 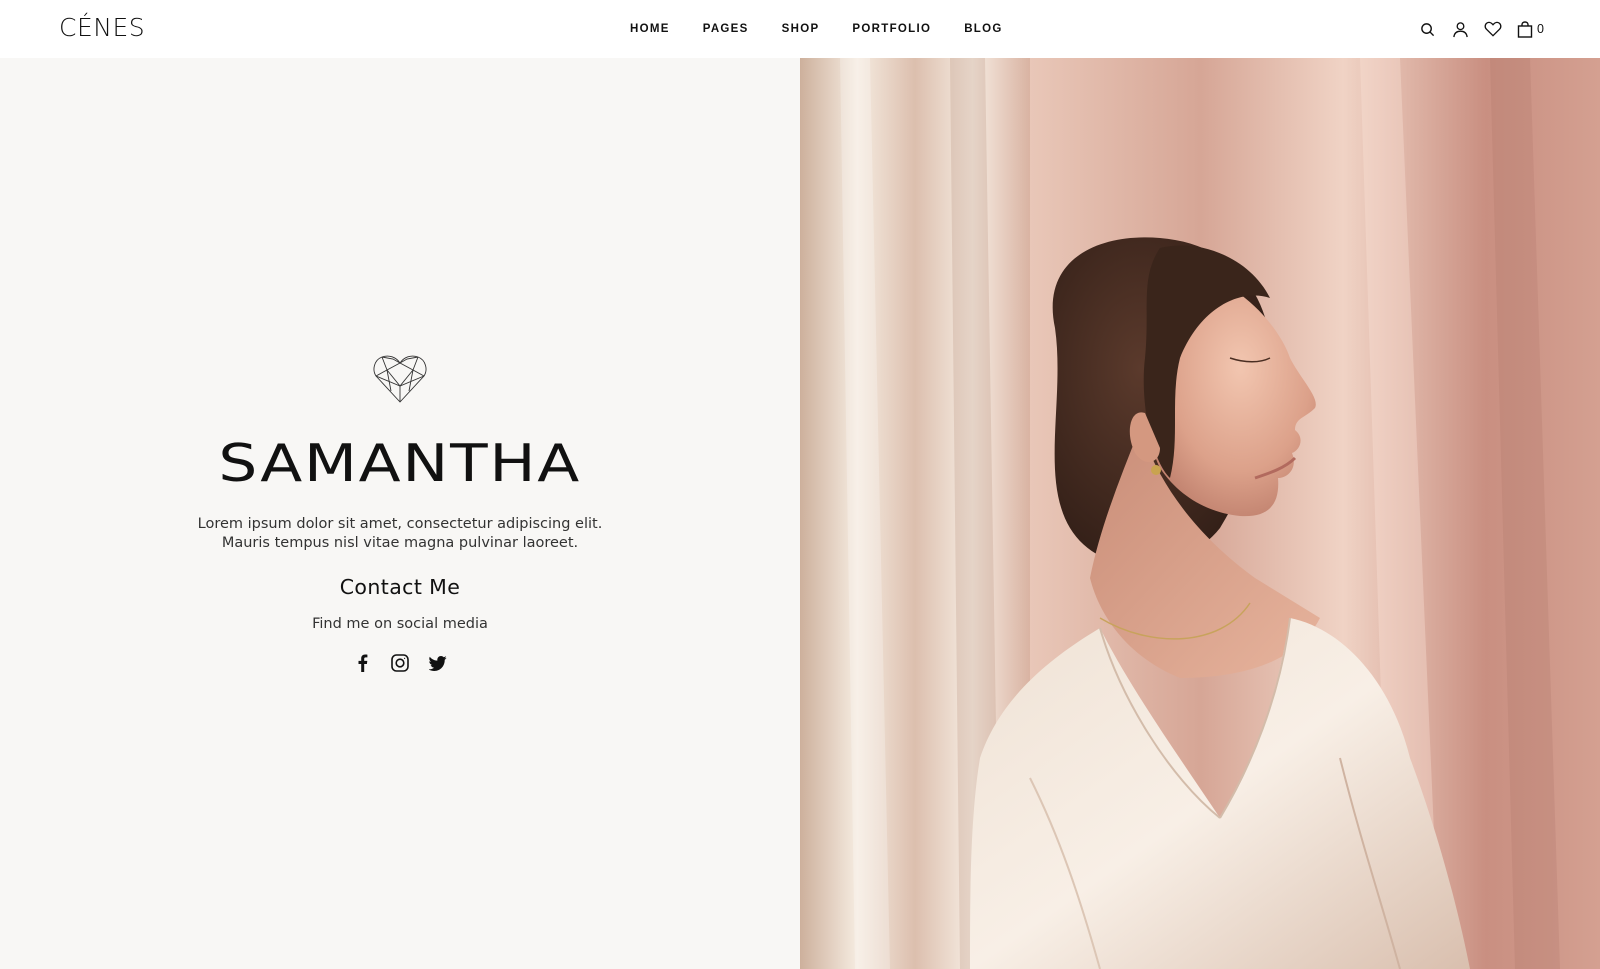 I want to click on nav-item-home: HOME, so click(x=650, y=29).